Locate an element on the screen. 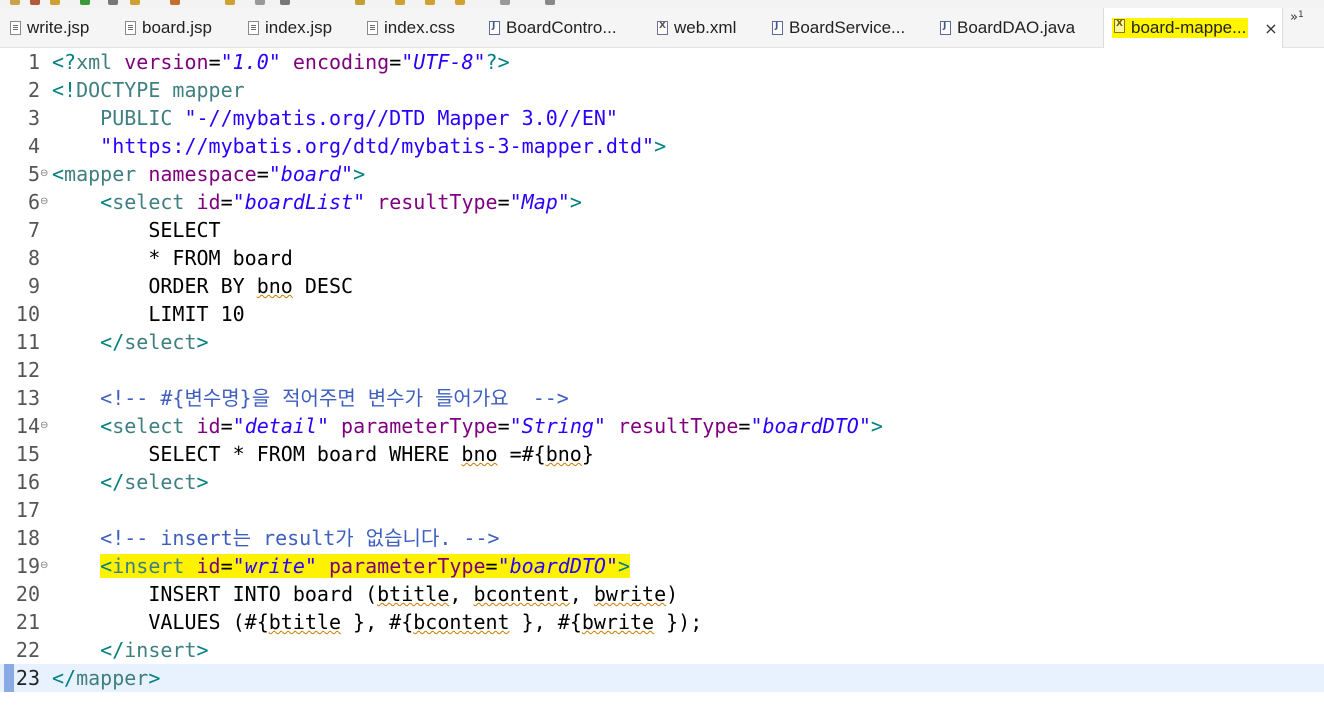 The image size is (1324, 706). code-line: 17 is located at coordinates (662, 510).